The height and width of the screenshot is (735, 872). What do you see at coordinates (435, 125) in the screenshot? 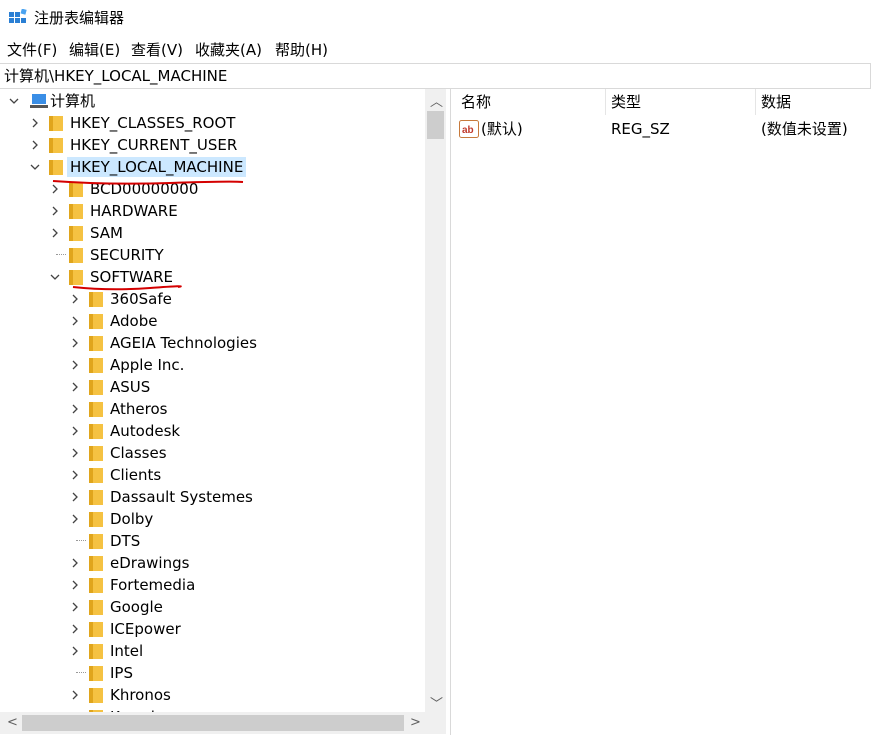
I see `tree-vertical-scroll-thumb` at bounding box center [435, 125].